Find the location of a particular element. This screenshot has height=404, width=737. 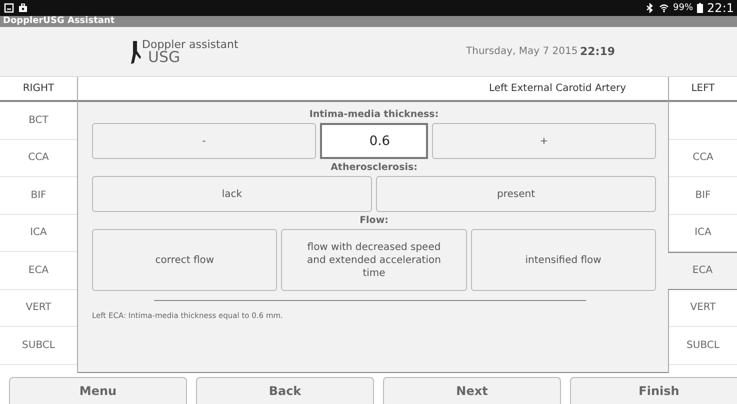

date-label: Thursday, May 7 2015 is located at coordinates (522, 51).